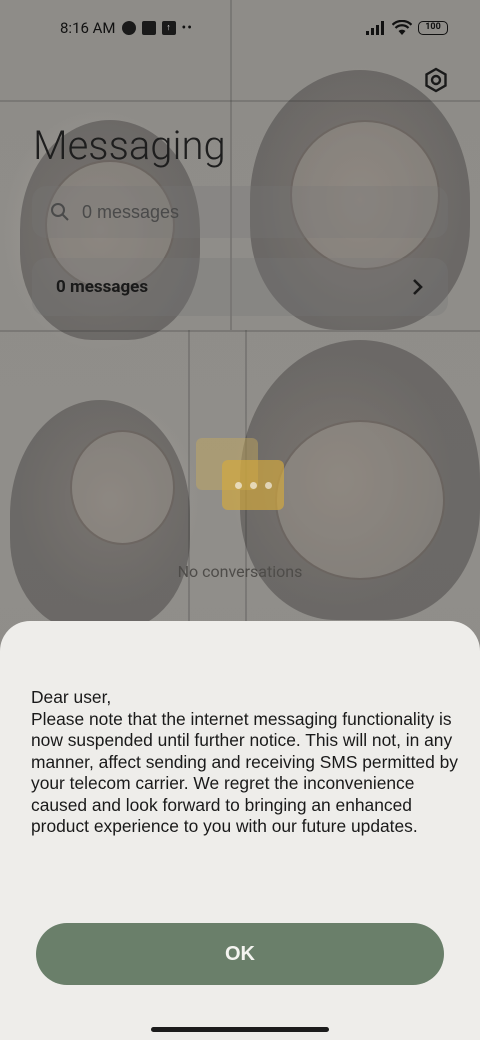  I want to click on home-indicator, so click(240, 1029).